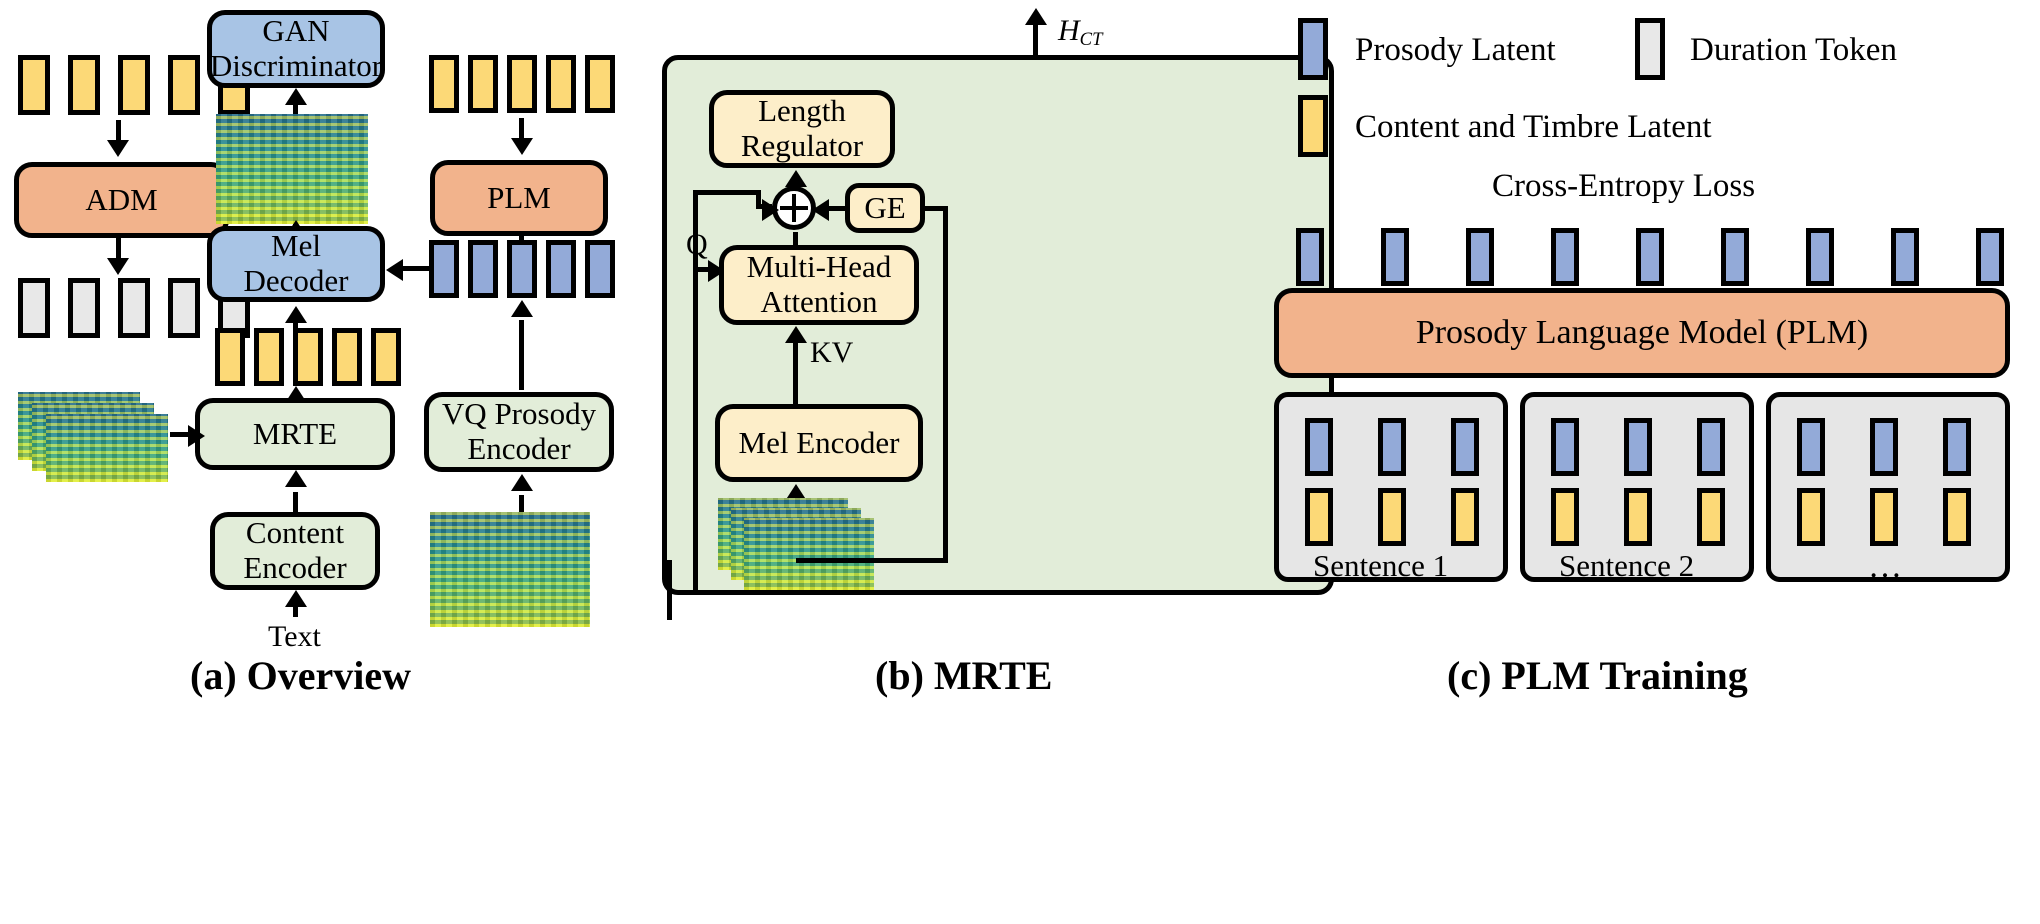 This screenshot has height=924, width=2040. I want to click on mel-spectrogram-predicted, so click(292, 169).